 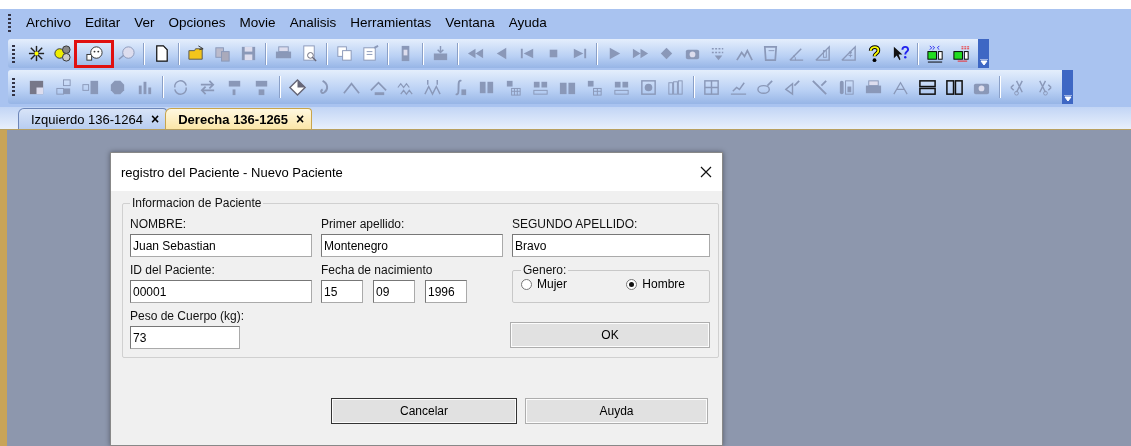 What do you see at coordinates (197, 203) in the screenshot?
I see `group-title: Informacion de Paciente` at bounding box center [197, 203].